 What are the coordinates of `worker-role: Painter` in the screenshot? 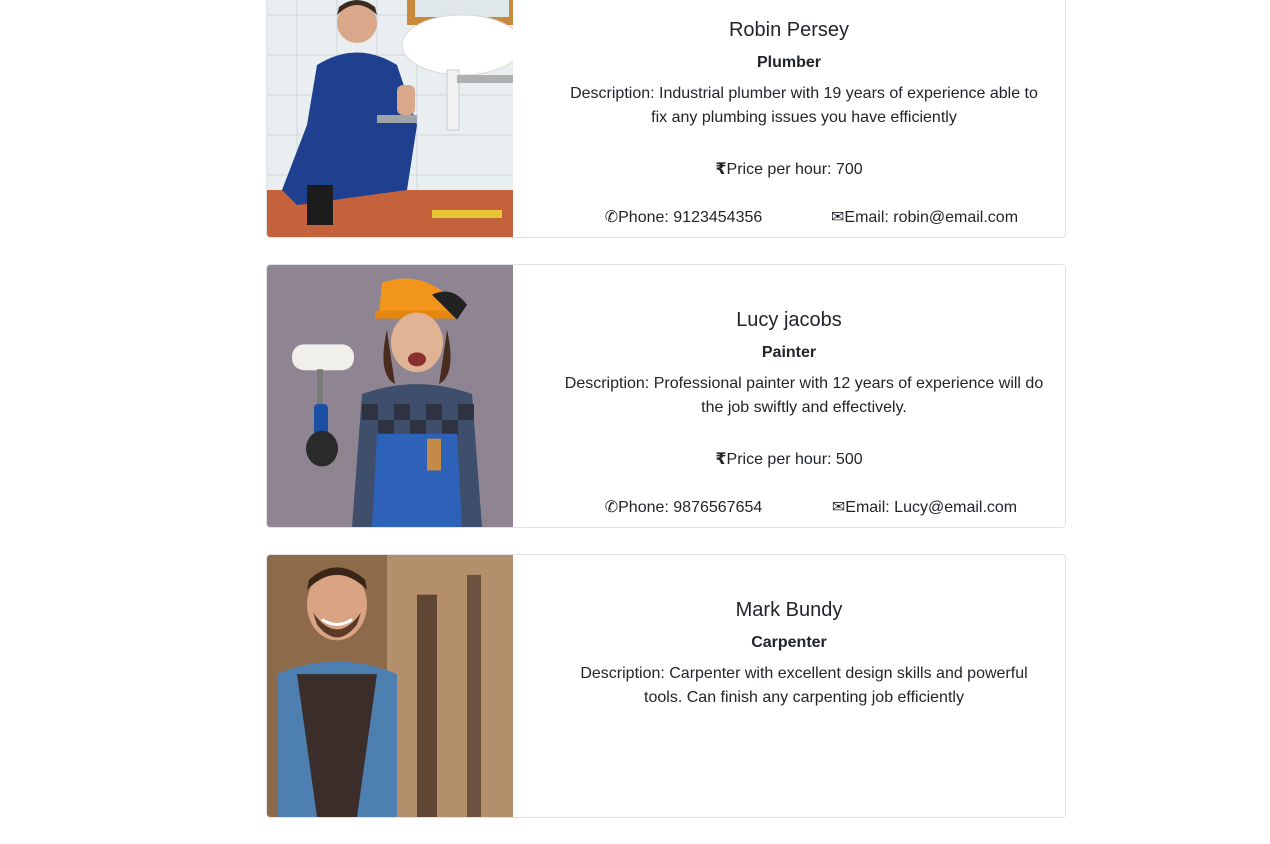 It's located at (789, 352).